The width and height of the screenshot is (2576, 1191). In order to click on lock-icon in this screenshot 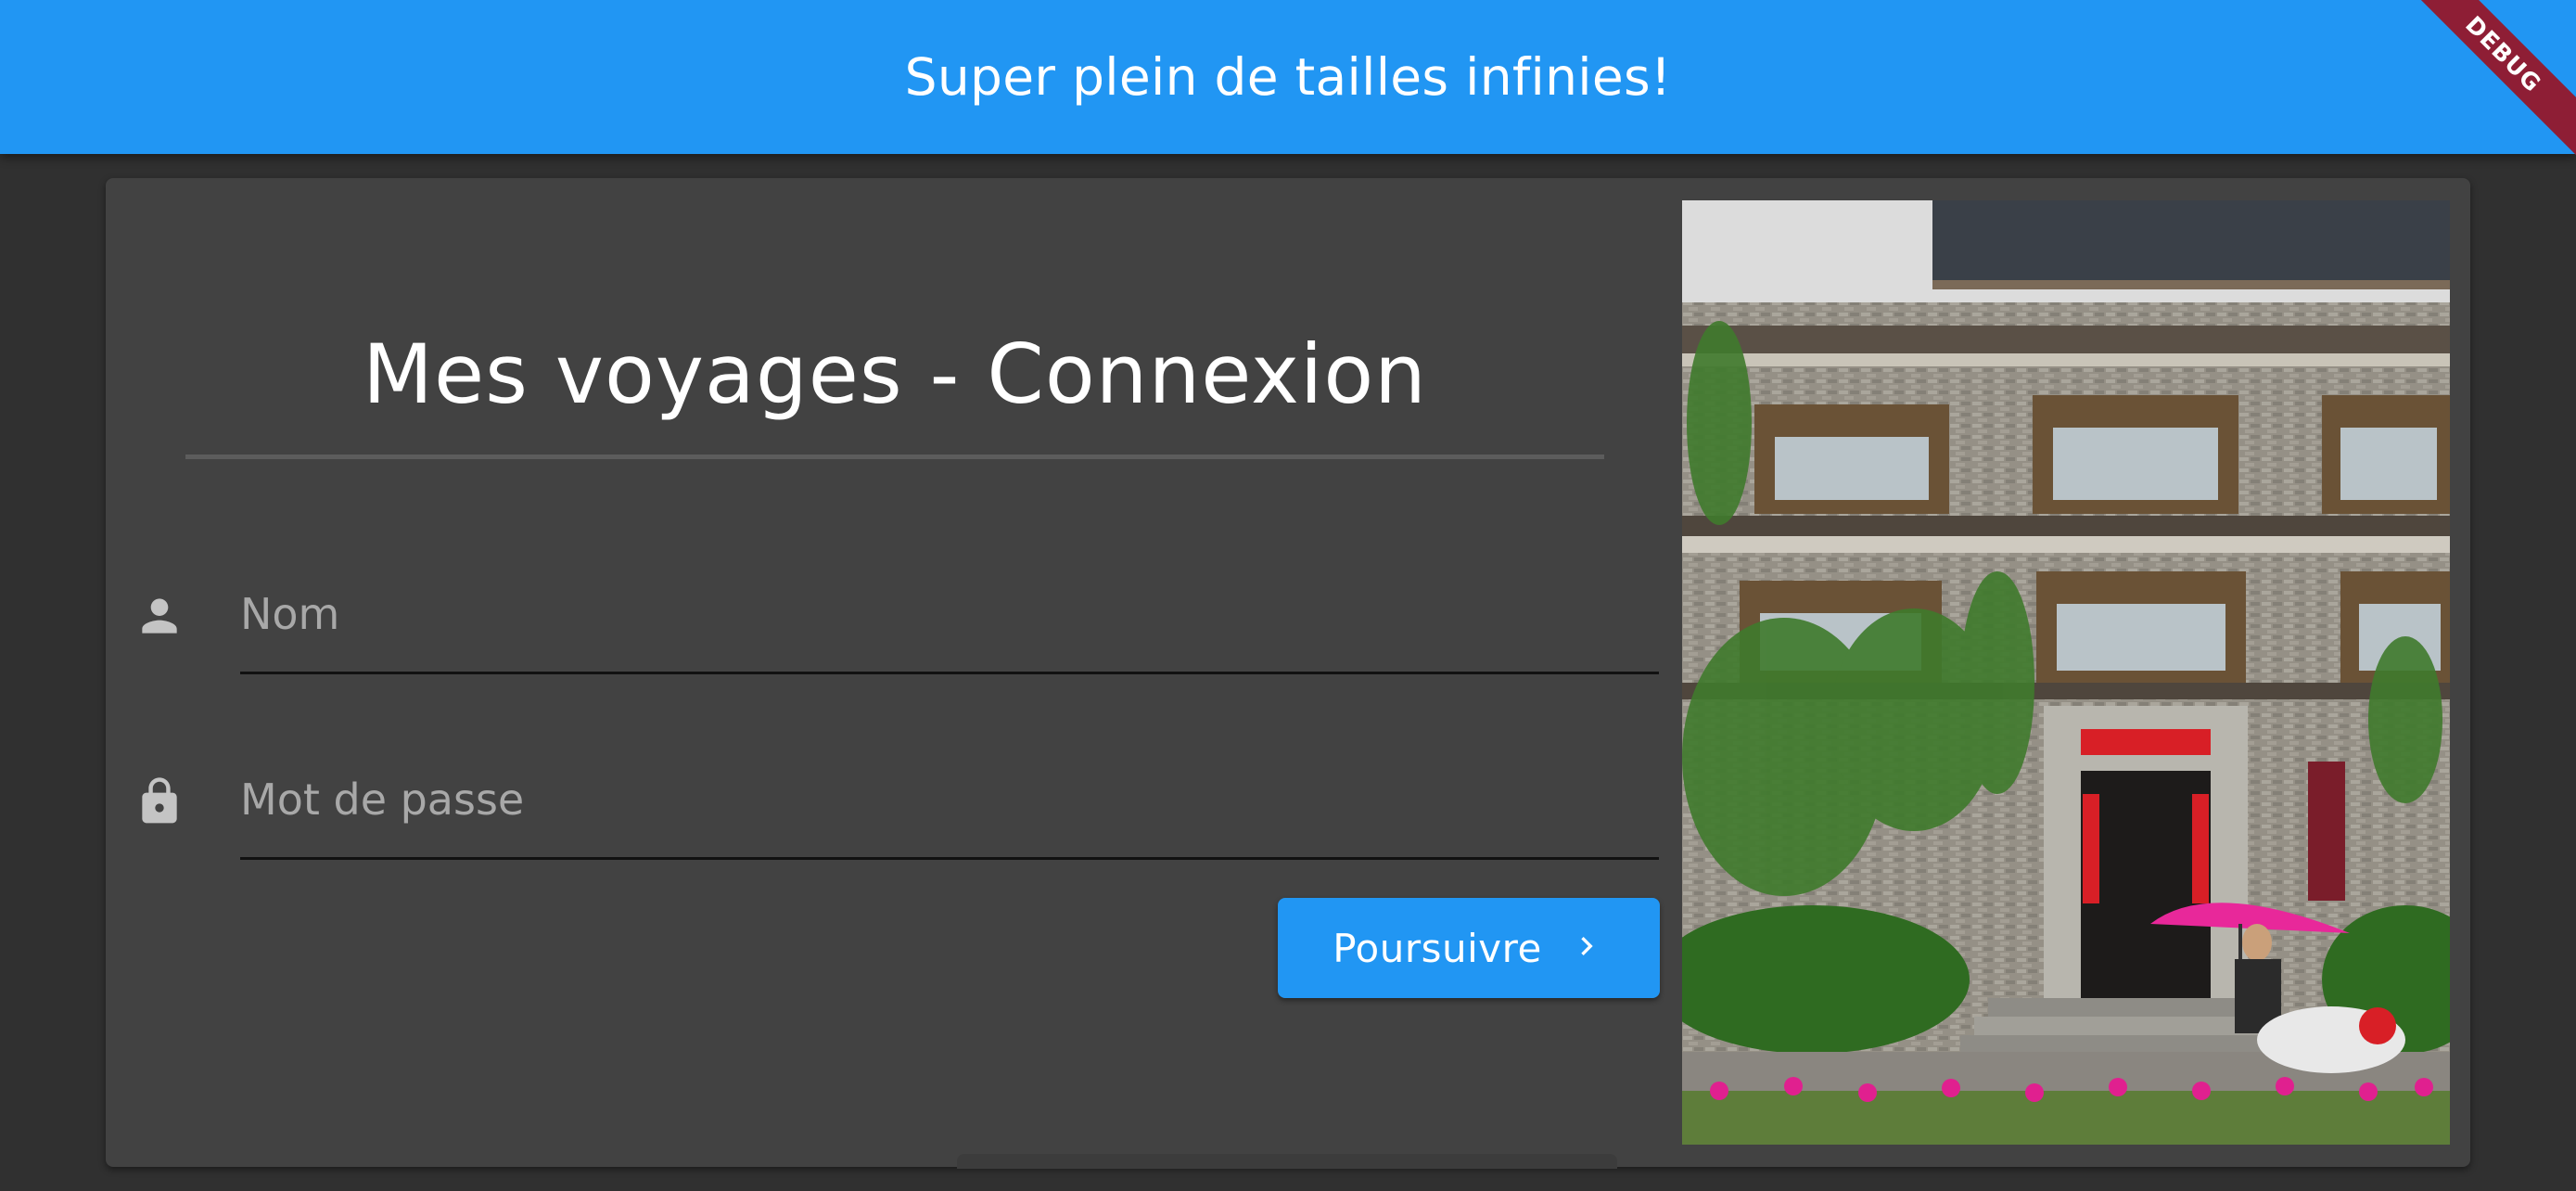, I will do `click(160, 801)`.